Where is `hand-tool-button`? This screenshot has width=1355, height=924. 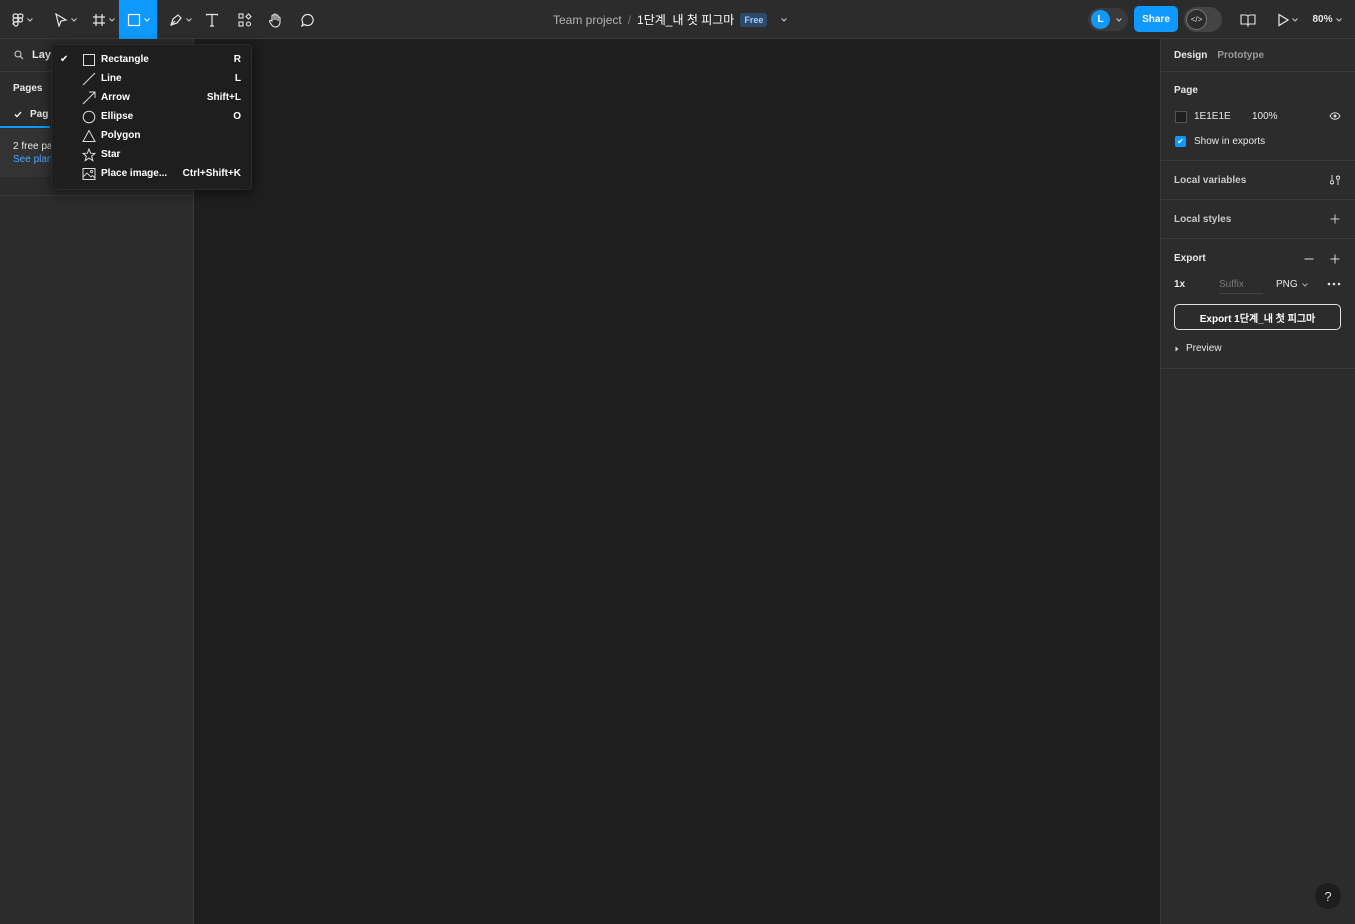
hand-tool-button is located at coordinates (276, 19).